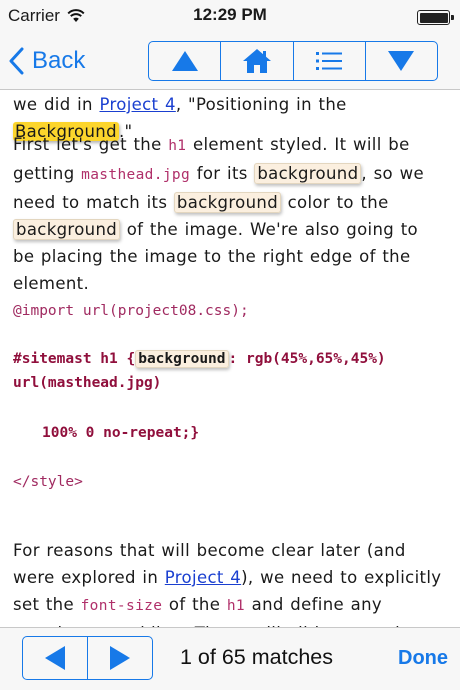 The height and width of the screenshot is (690, 460). I want to click on navigation-bar: Back, so click(230, 62).